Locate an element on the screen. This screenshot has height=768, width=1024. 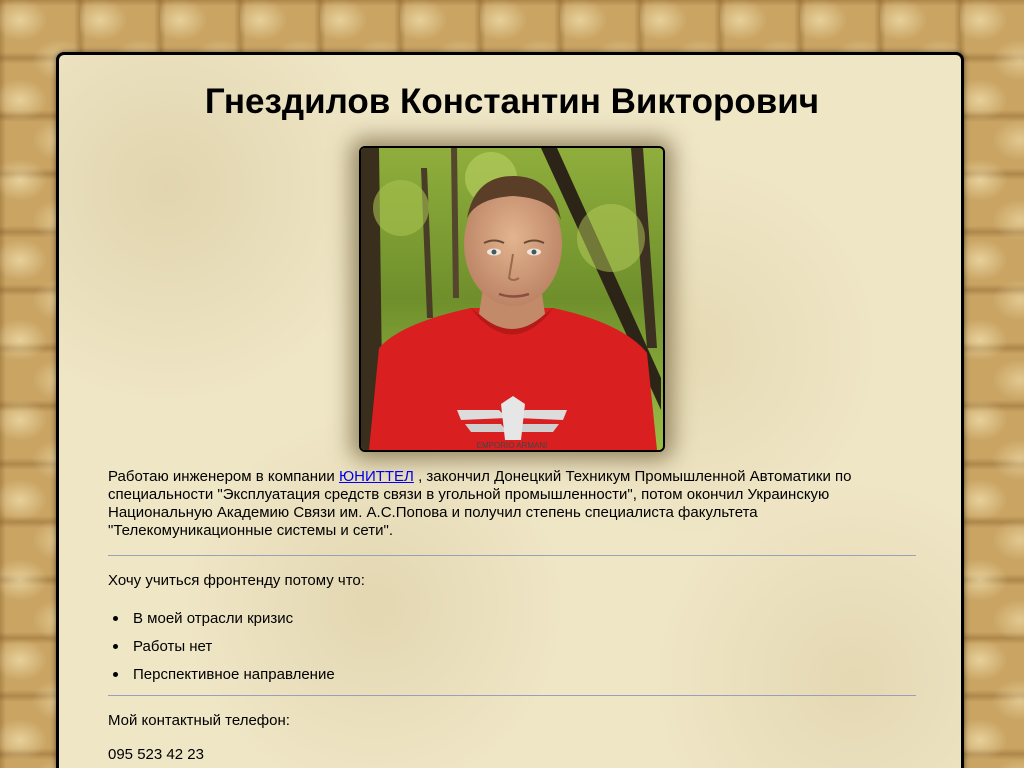
list-item-label: Перспективное направление is located at coordinates (234, 674).